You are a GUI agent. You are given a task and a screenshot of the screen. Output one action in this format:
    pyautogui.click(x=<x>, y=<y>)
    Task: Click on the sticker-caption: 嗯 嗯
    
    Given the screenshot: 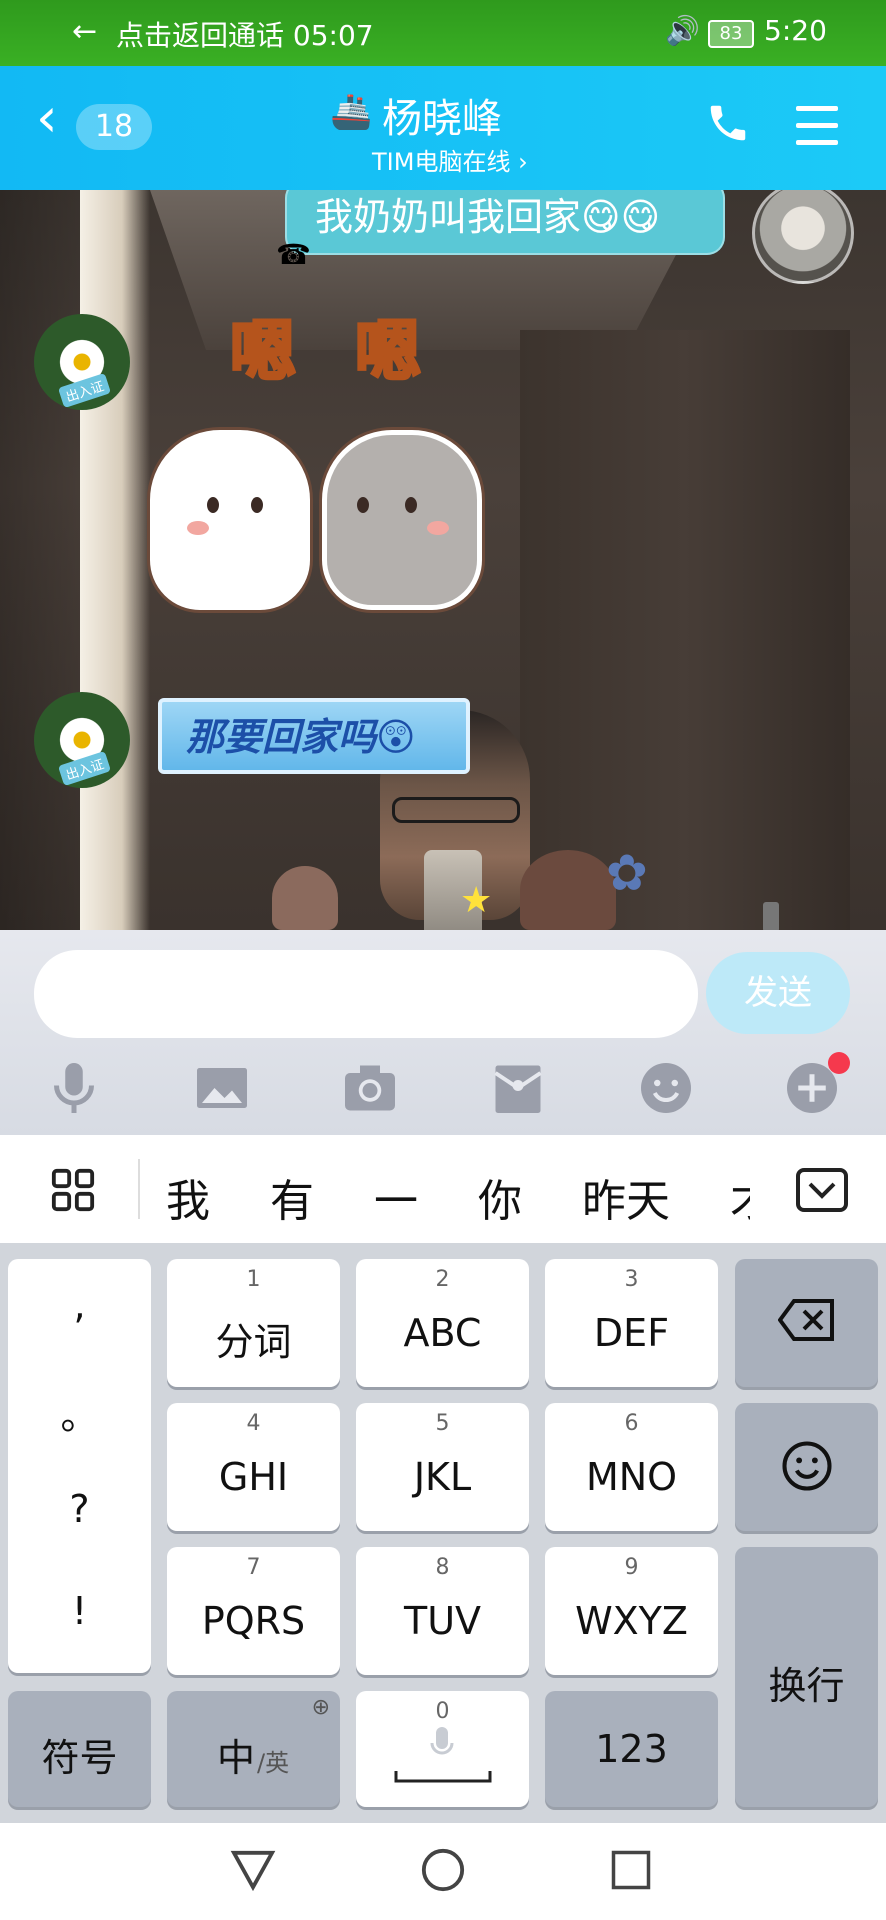 What is the action you would take?
    pyautogui.click(x=334, y=352)
    